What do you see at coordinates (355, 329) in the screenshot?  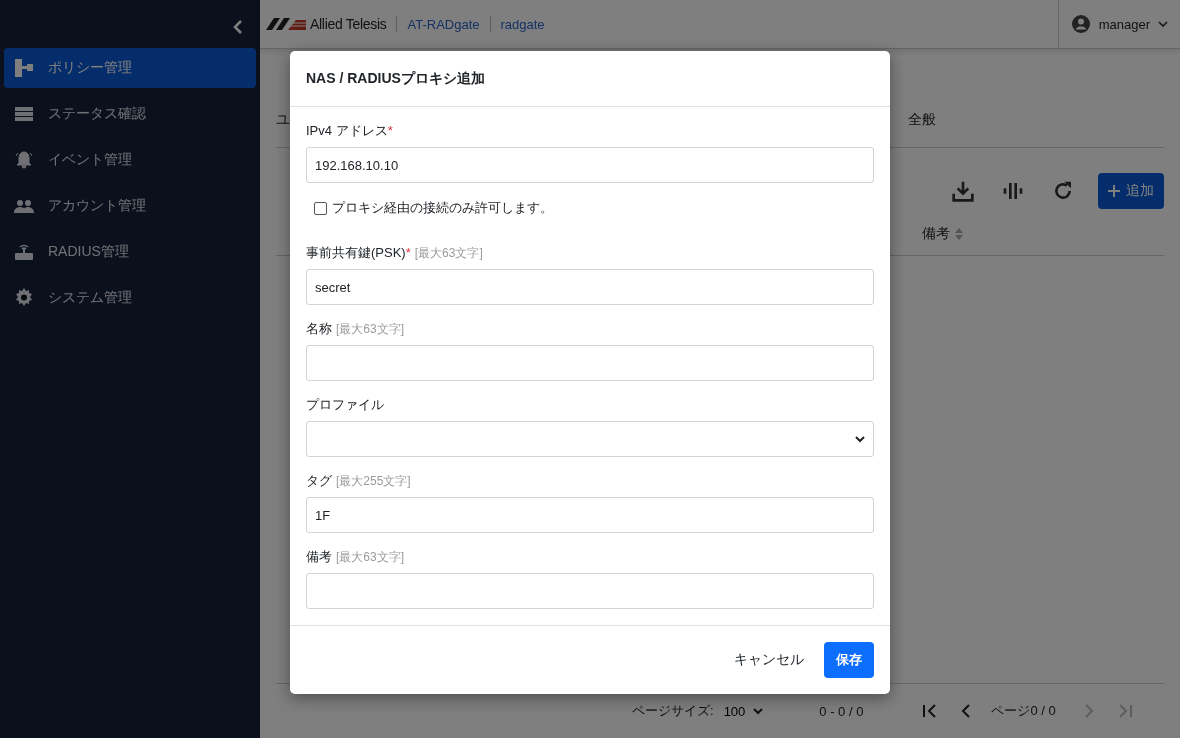 I see `field-label: 名称 [最大63文字]` at bounding box center [355, 329].